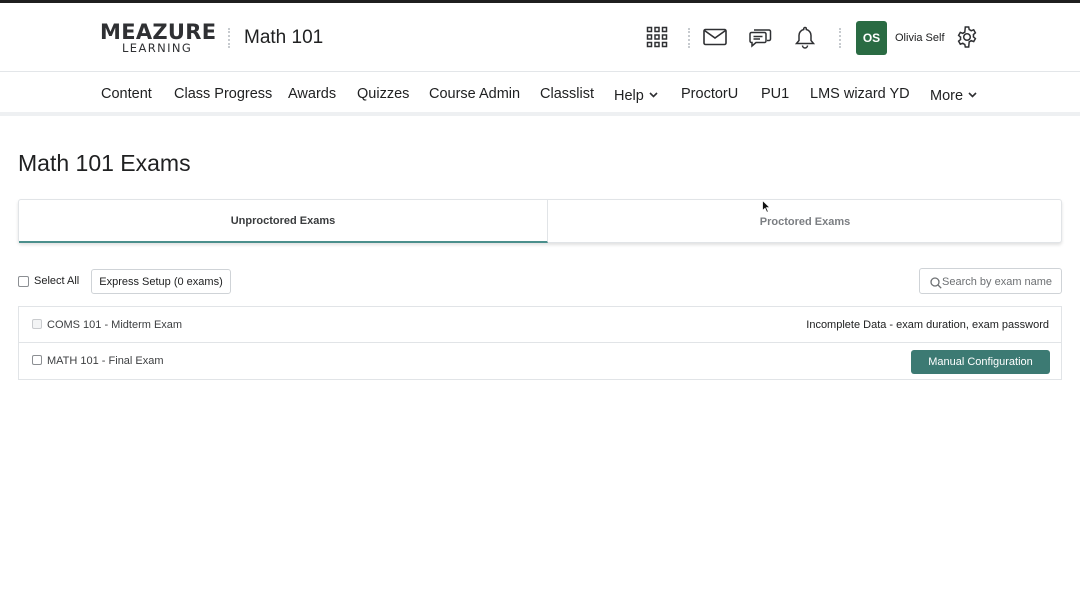 Image resolution: width=1080 pixels, height=608 pixels. What do you see at coordinates (161, 281) in the screenshot?
I see `express-setup-button: Express Setup (0 exams)` at bounding box center [161, 281].